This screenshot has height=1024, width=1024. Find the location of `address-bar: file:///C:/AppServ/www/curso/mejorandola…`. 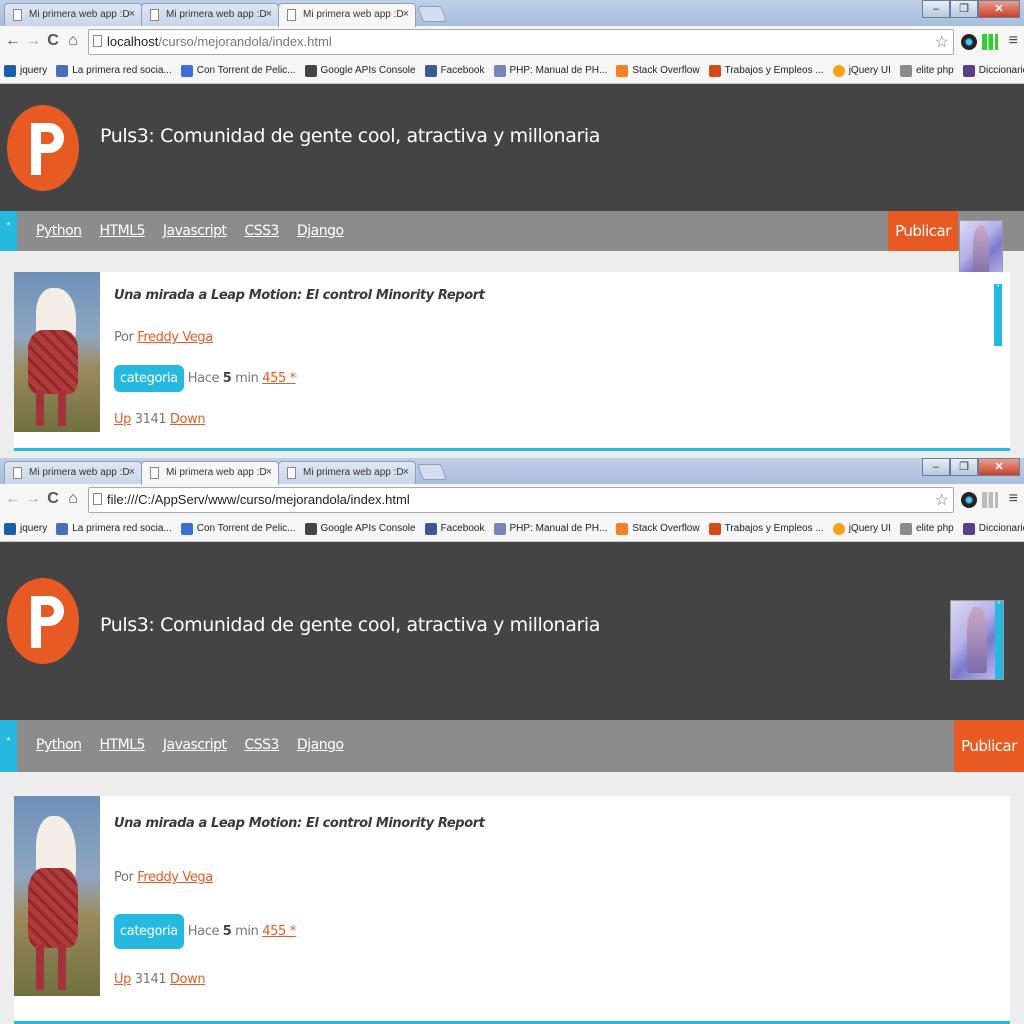

address-bar: file:///C:/AppServ/www/curso/mejorandola… is located at coordinates (521, 500).